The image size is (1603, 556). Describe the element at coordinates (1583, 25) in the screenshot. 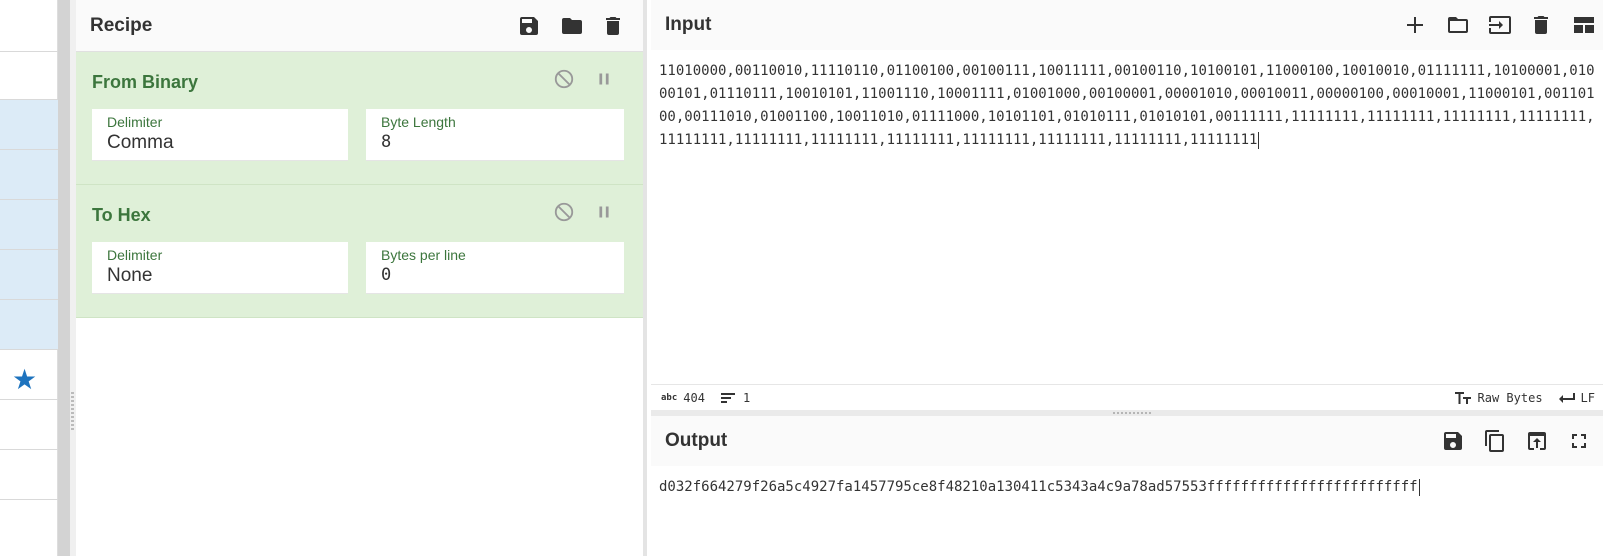

I see `layout-icon` at that location.